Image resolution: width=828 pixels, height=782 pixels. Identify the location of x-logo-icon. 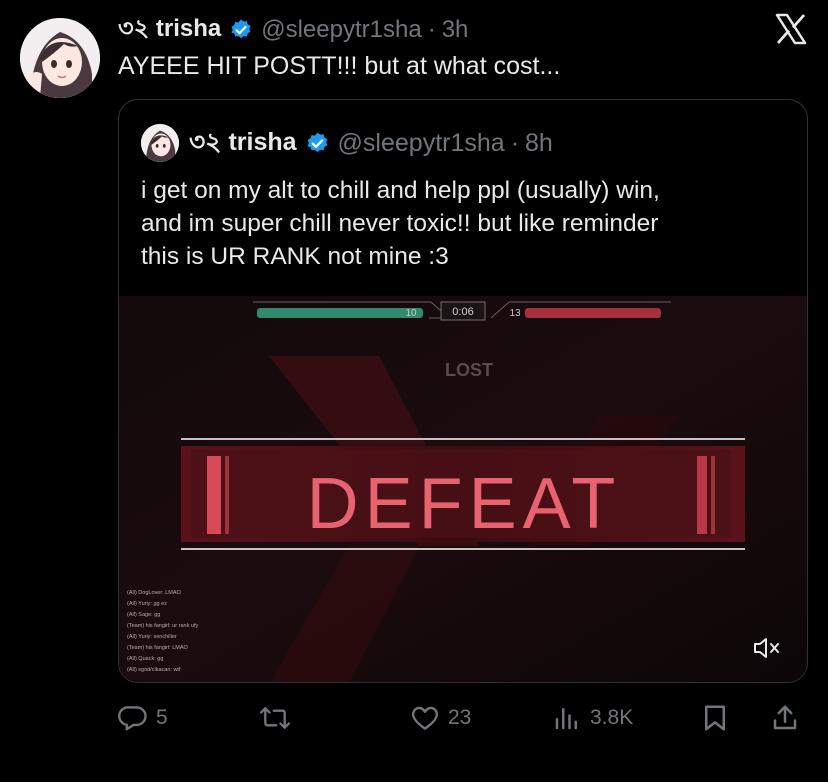
(791, 29).